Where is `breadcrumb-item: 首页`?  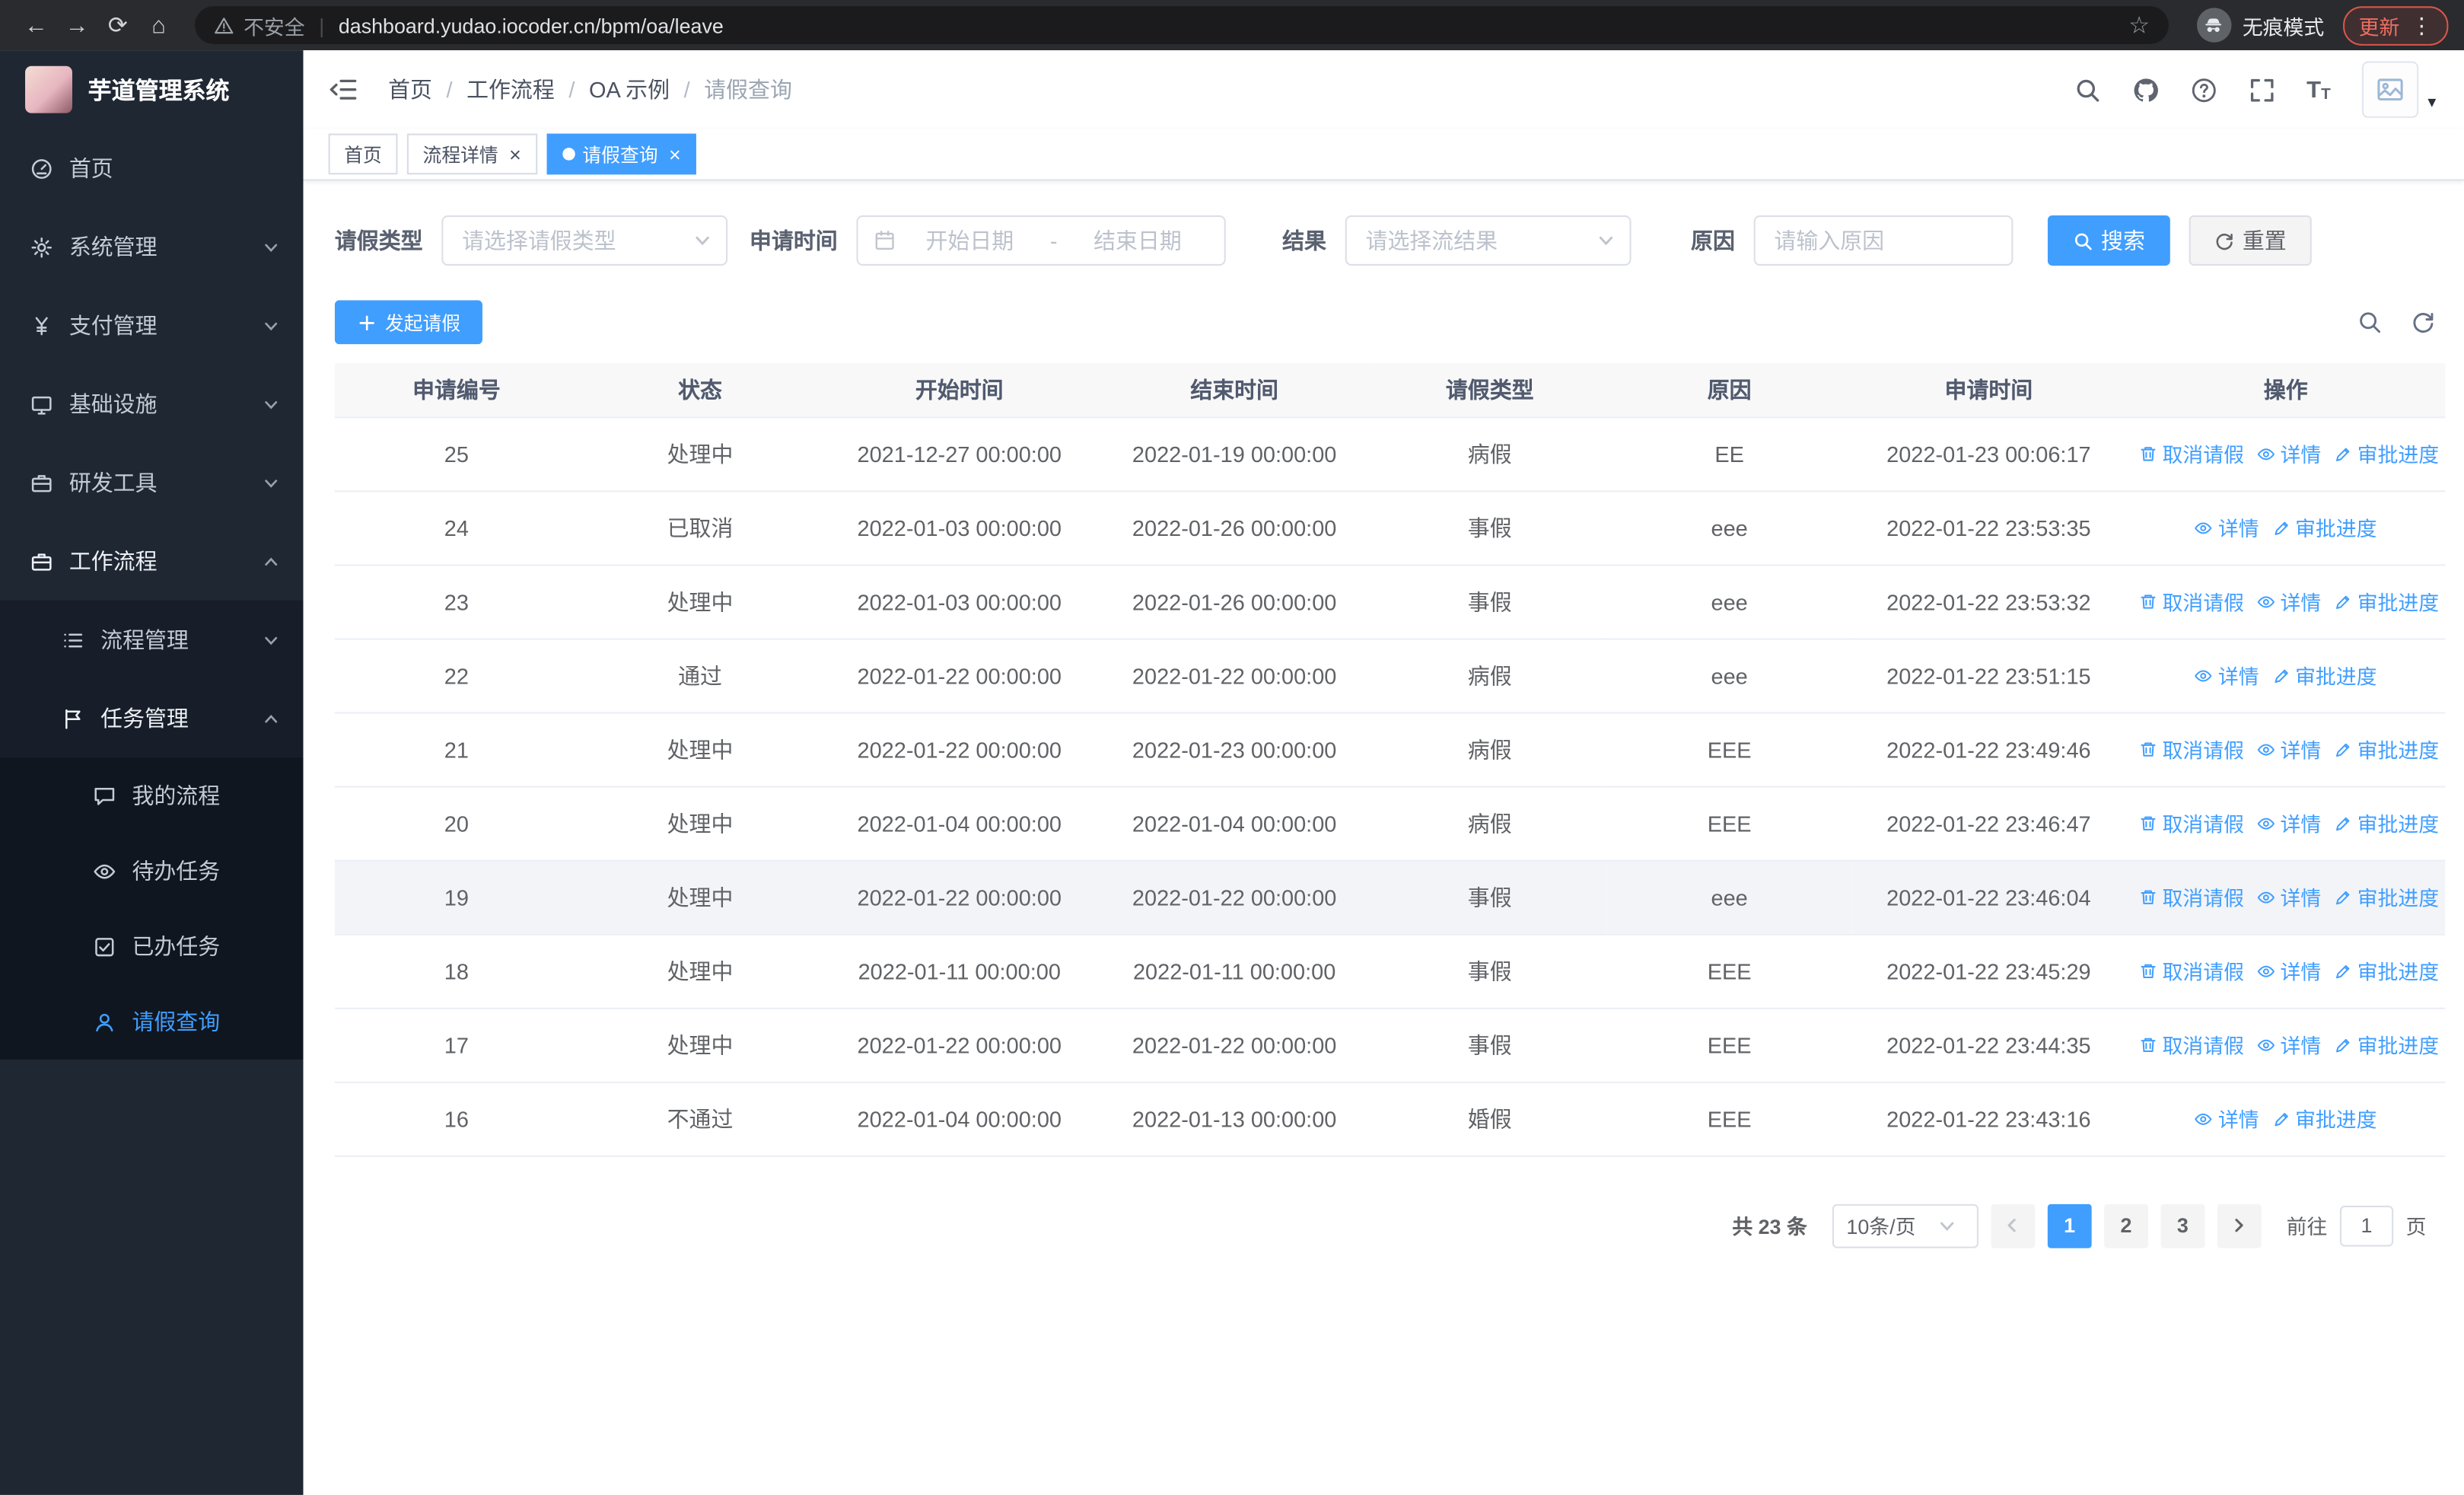 breadcrumb-item: 首页 is located at coordinates (410, 90).